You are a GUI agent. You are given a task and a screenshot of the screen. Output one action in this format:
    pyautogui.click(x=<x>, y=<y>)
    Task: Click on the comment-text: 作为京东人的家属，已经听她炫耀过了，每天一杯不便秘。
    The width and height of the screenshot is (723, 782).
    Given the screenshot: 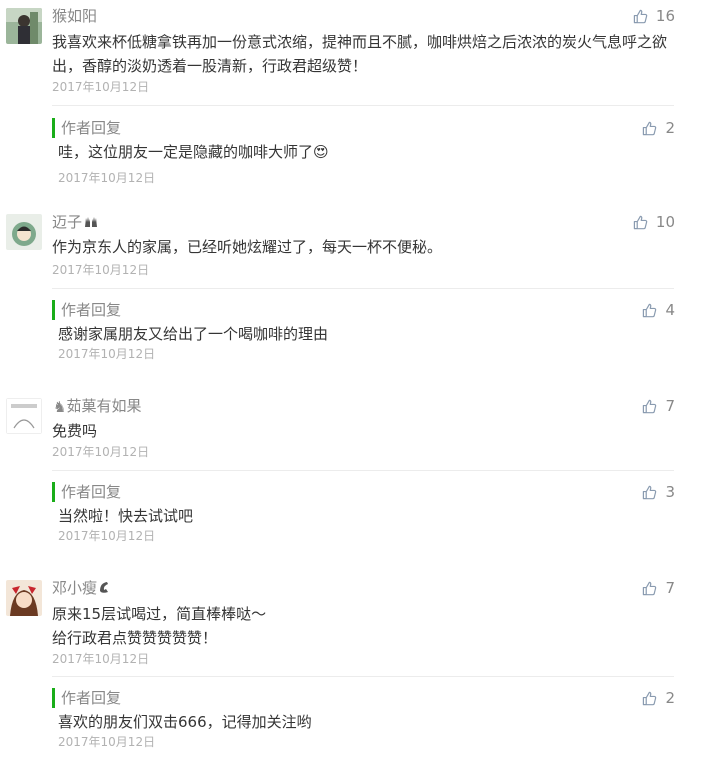 What is the action you would take?
    pyautogui.click(x=247, y=247)
    